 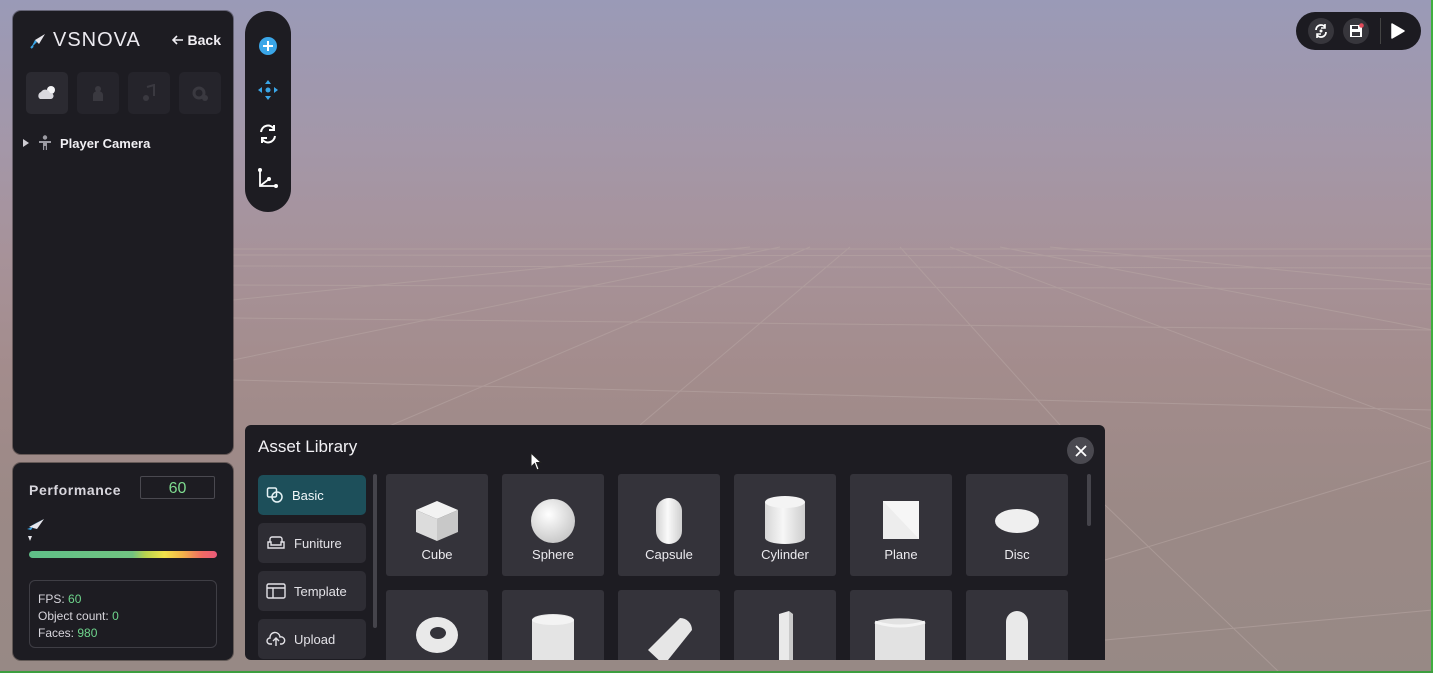 I want to click on shapes-icon, so click(x=274, y=495).